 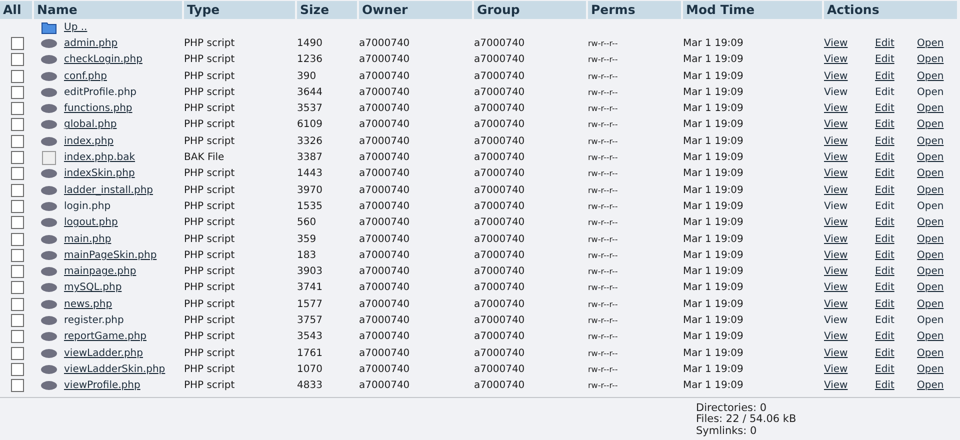 What do you see at coordinates (102, 386) in the screenshot?
I see `file-name-link: viewProfile.php` at bounding box center [102, 386].